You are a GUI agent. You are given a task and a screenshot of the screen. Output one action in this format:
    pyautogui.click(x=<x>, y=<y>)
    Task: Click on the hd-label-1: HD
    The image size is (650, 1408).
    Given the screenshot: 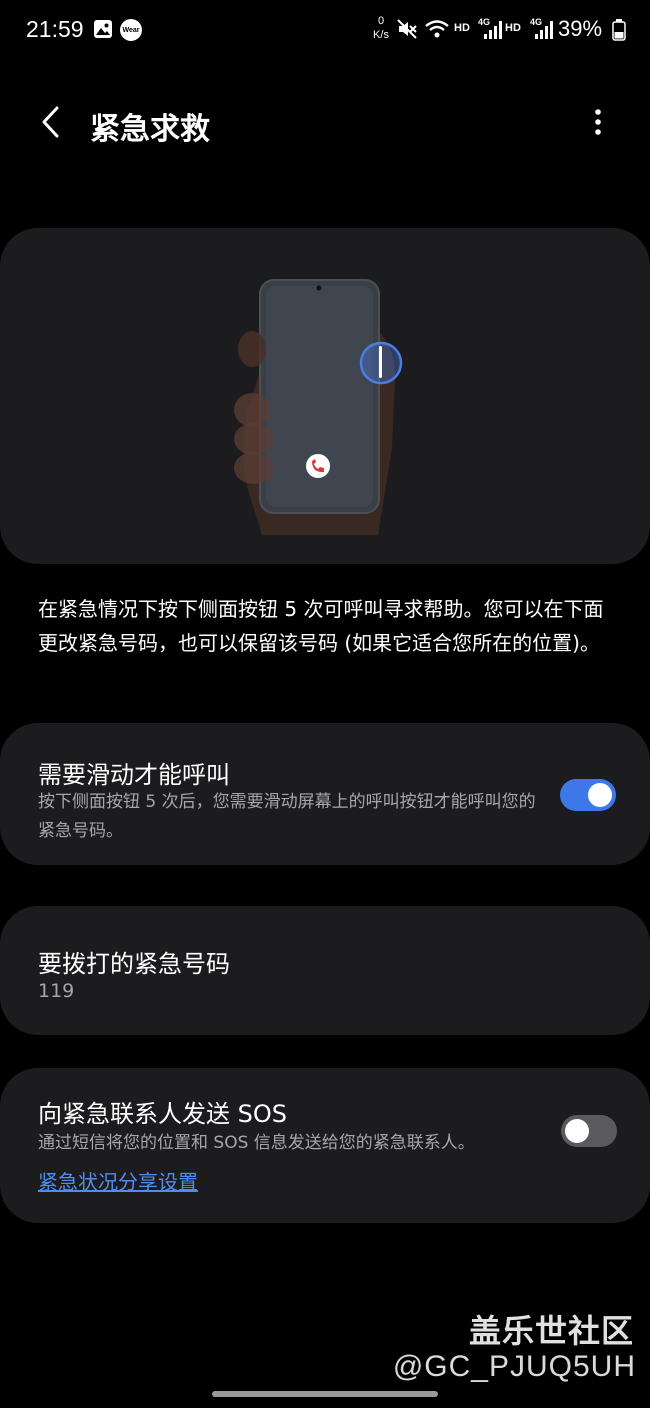 What is the action you would take?
    pyautogui.click(x=462, y=28)
    